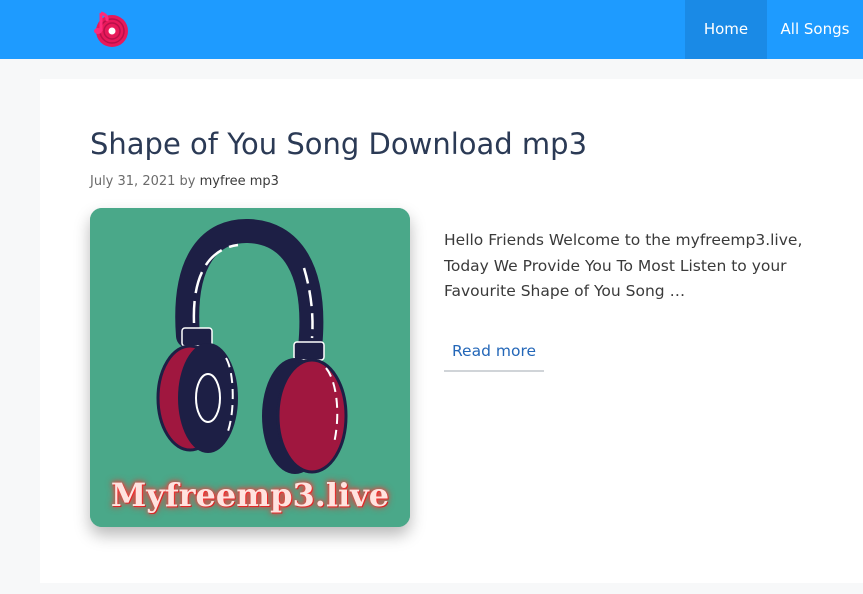  Describe the element at coordinates (250, 495) in the screenshot. I see `thumbnail-caption: Myfreemp3.live` at that location.